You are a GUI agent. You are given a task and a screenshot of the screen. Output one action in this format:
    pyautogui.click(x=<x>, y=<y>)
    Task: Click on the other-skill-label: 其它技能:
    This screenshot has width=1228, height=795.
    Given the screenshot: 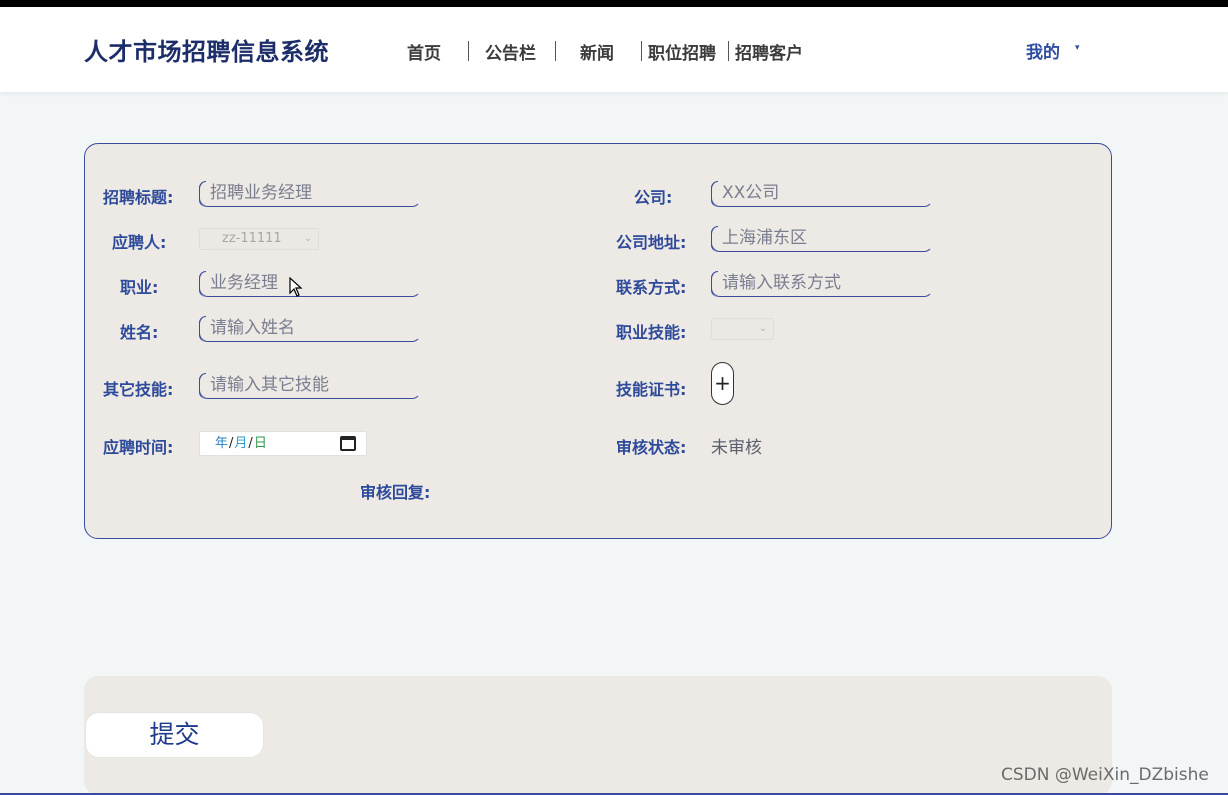 What is the action you would take?
    pyautogui.click(x=138, y=389)
    